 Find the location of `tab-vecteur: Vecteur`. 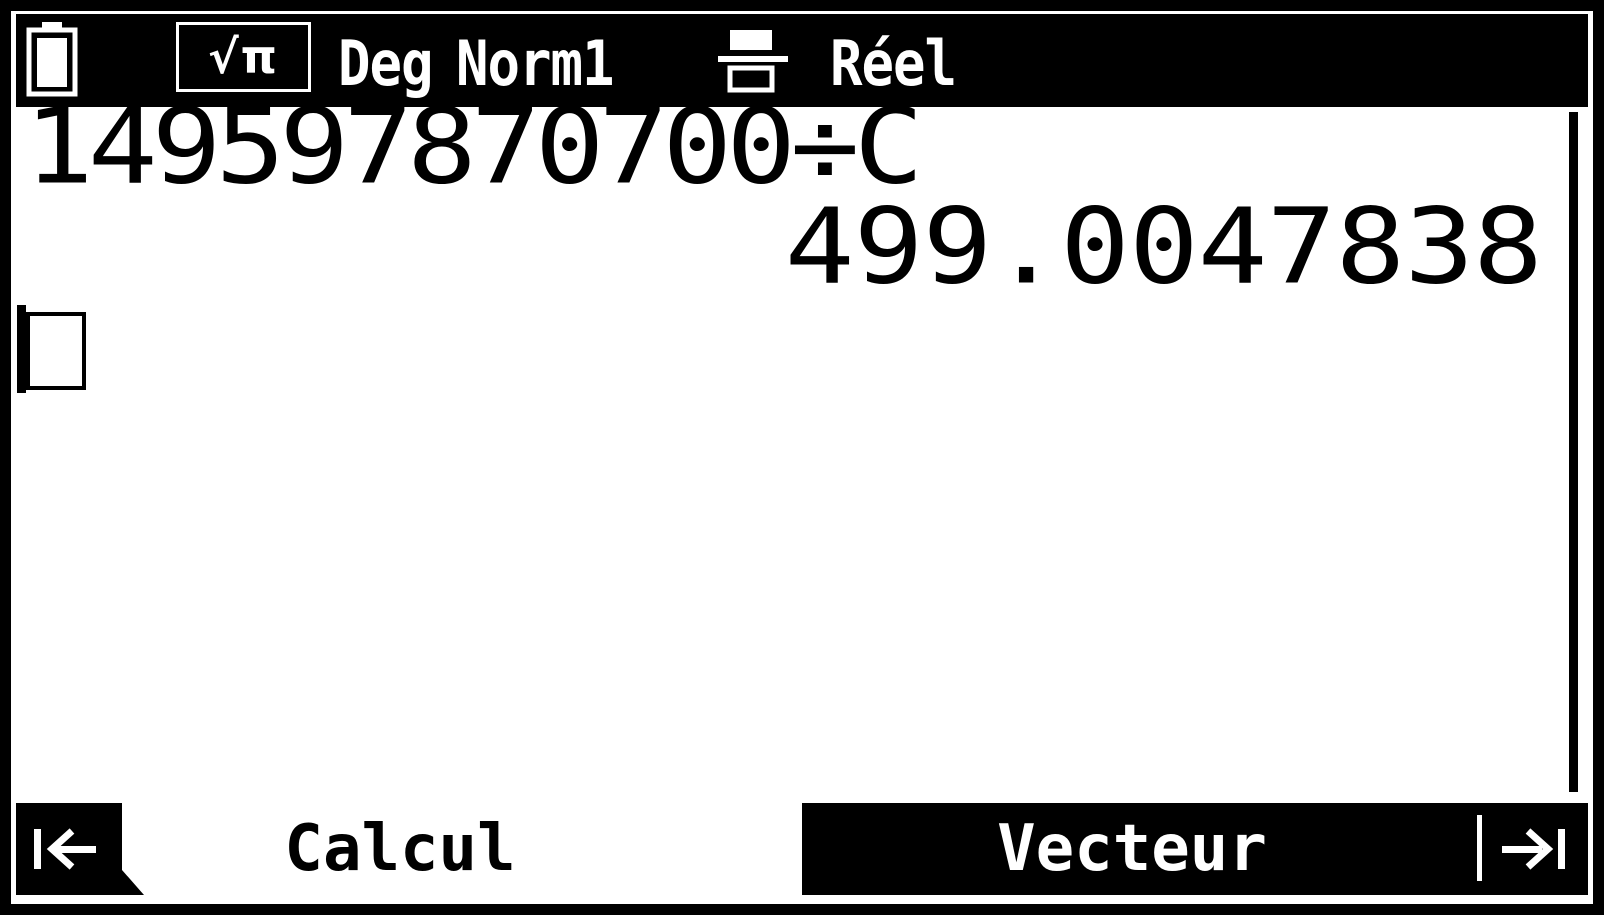

tab-vecteur: Vecteur is located at coordinates (1195, 849).